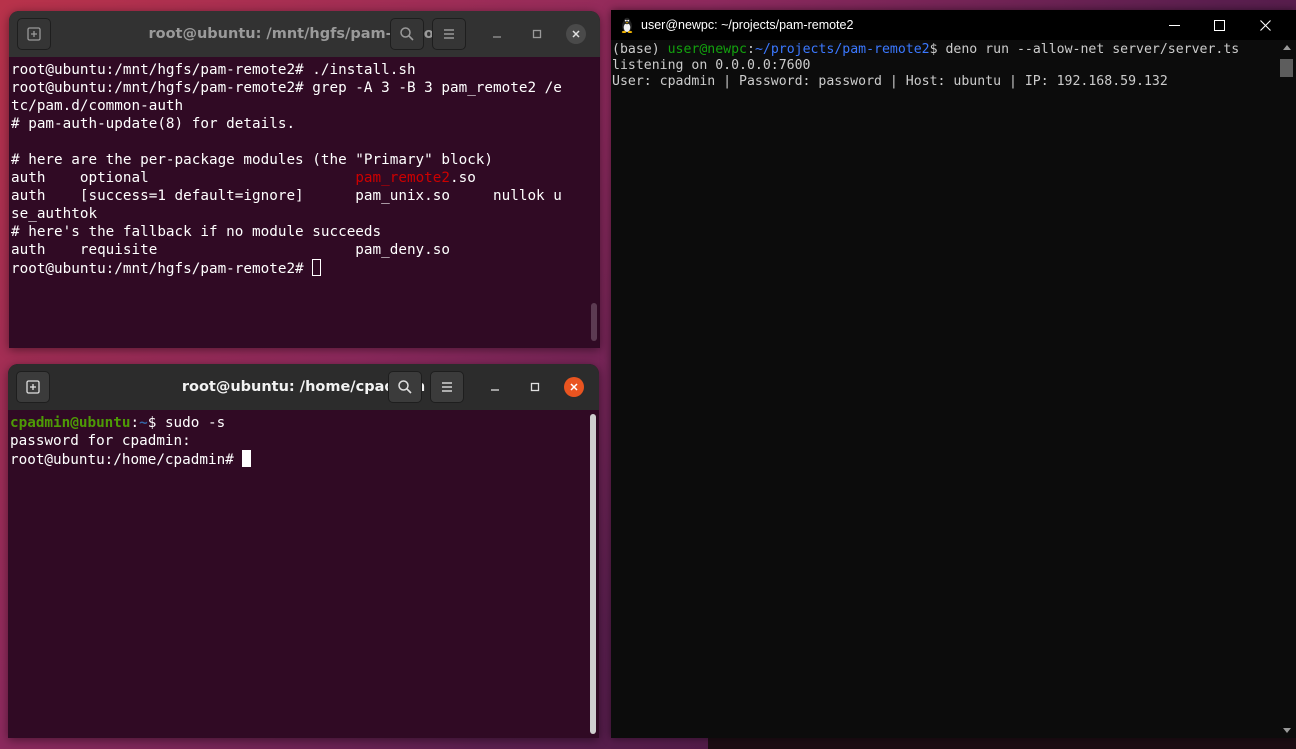 Image resolution: width=1296 pixels, height=749 pixels. I want to click on terminal-text: auth requisite pam_deny.so, so click(230, 250).